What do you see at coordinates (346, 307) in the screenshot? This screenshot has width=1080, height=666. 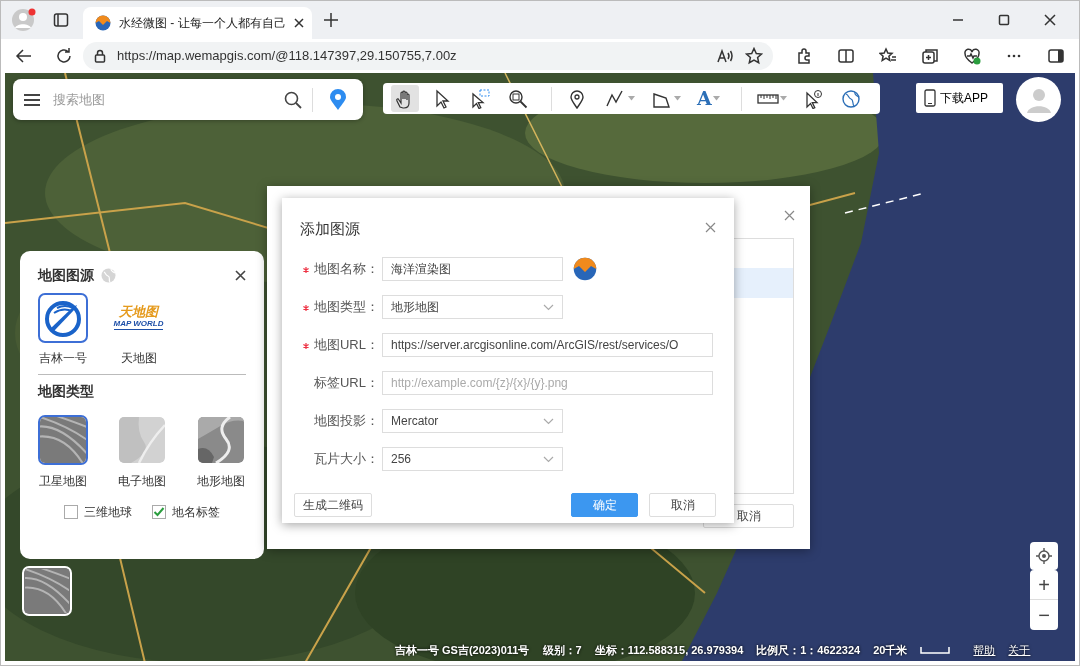 I see `field-label: 地图类型：` at bounding box center [346, 307].